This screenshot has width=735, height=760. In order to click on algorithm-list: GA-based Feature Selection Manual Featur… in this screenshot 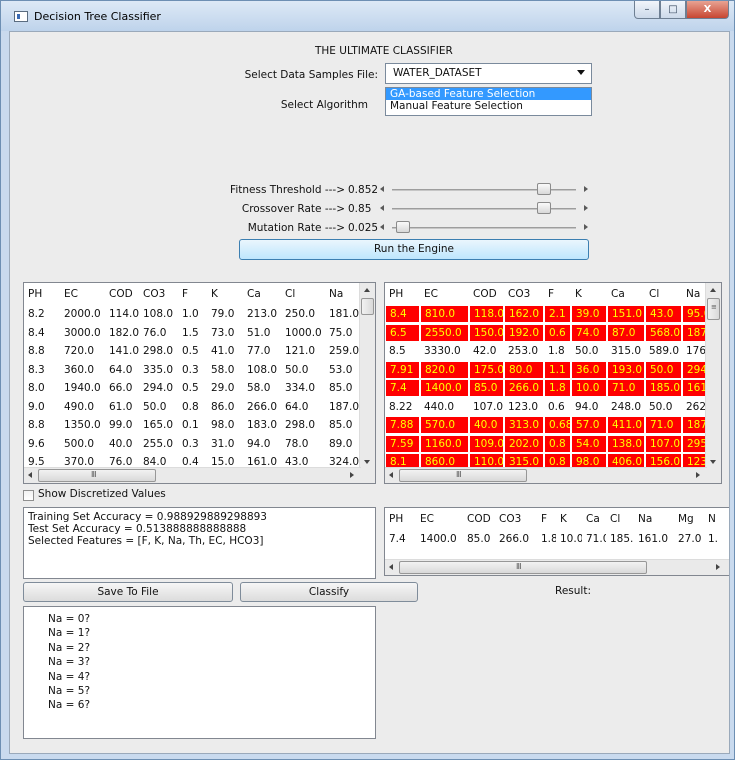, I will do `click(488, 101)`.